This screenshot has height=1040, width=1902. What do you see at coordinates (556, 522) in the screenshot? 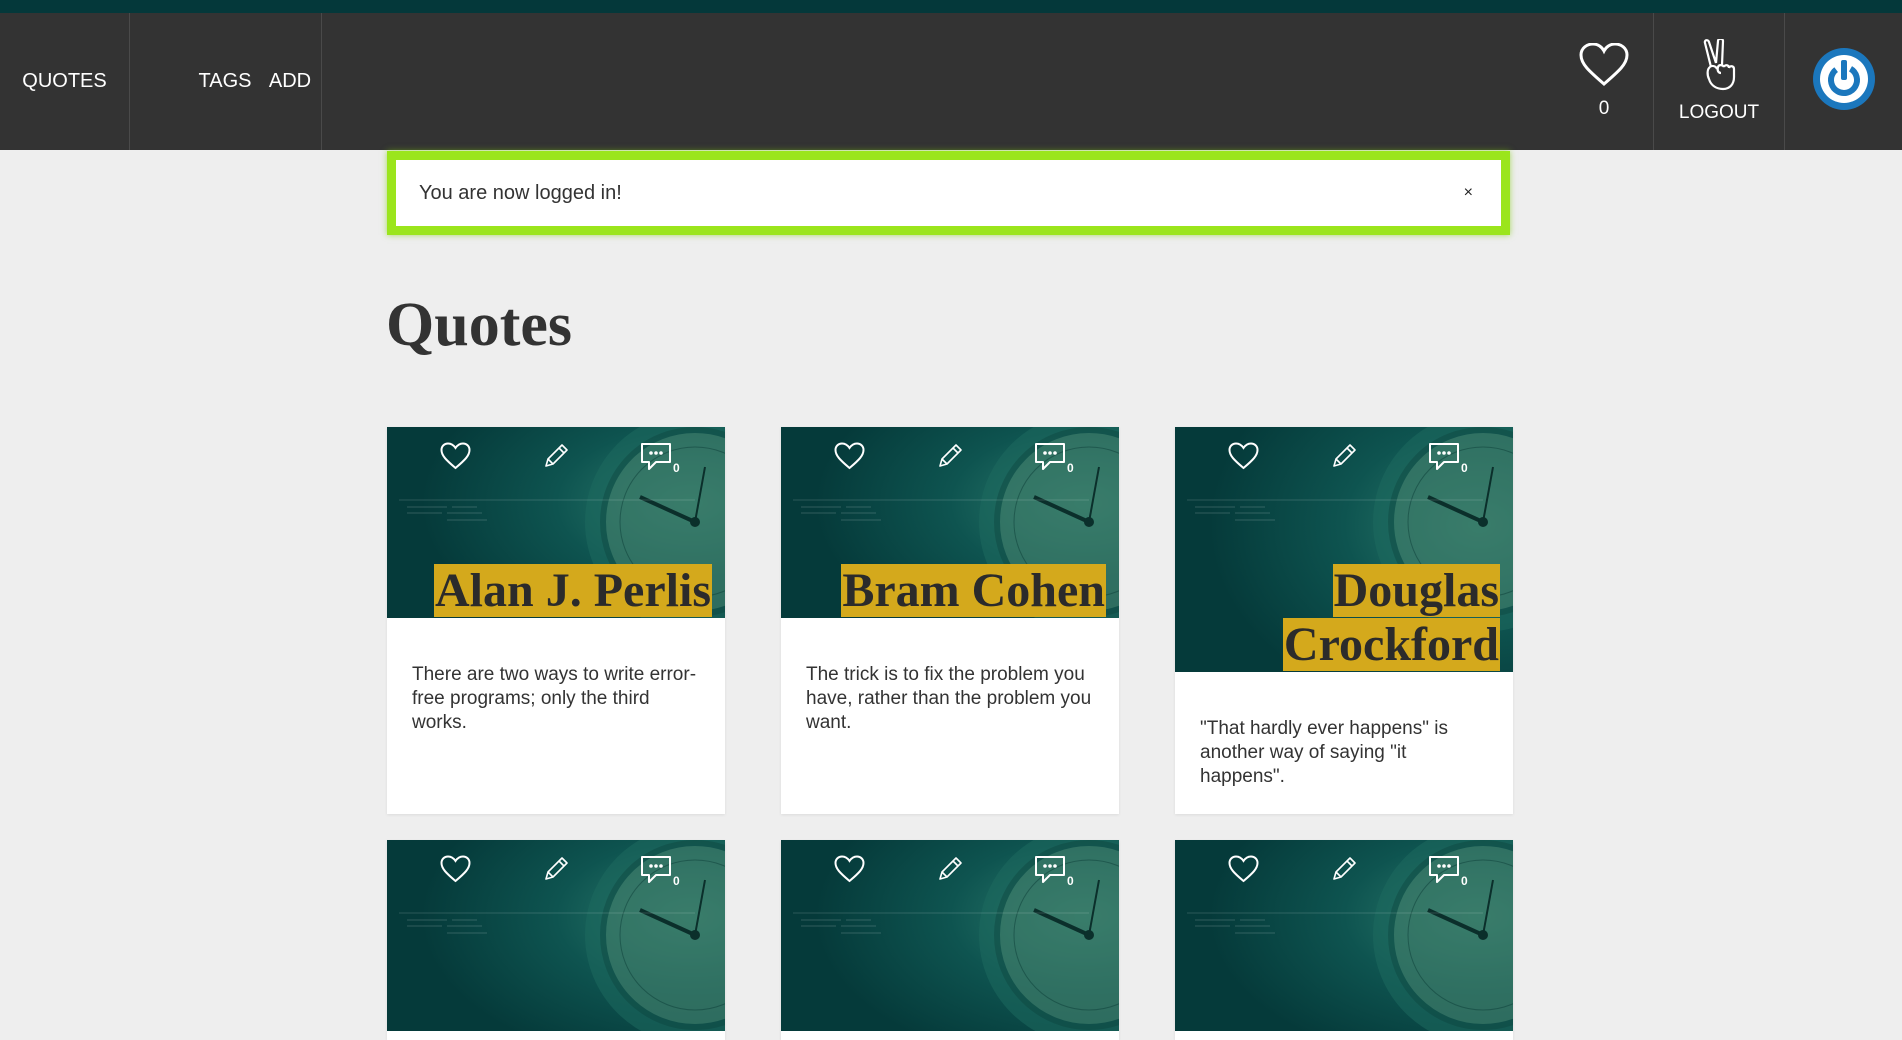
I see `quote-card-image: 0 Alan J. Perlis` at bounding box center [556, 522].